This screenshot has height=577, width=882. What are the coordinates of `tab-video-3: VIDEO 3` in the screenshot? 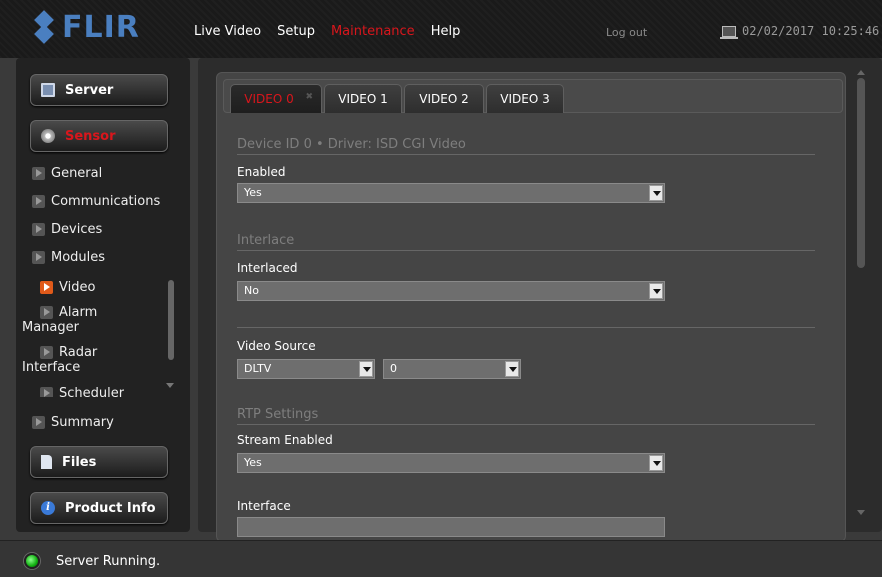 It's located at (525, 98).